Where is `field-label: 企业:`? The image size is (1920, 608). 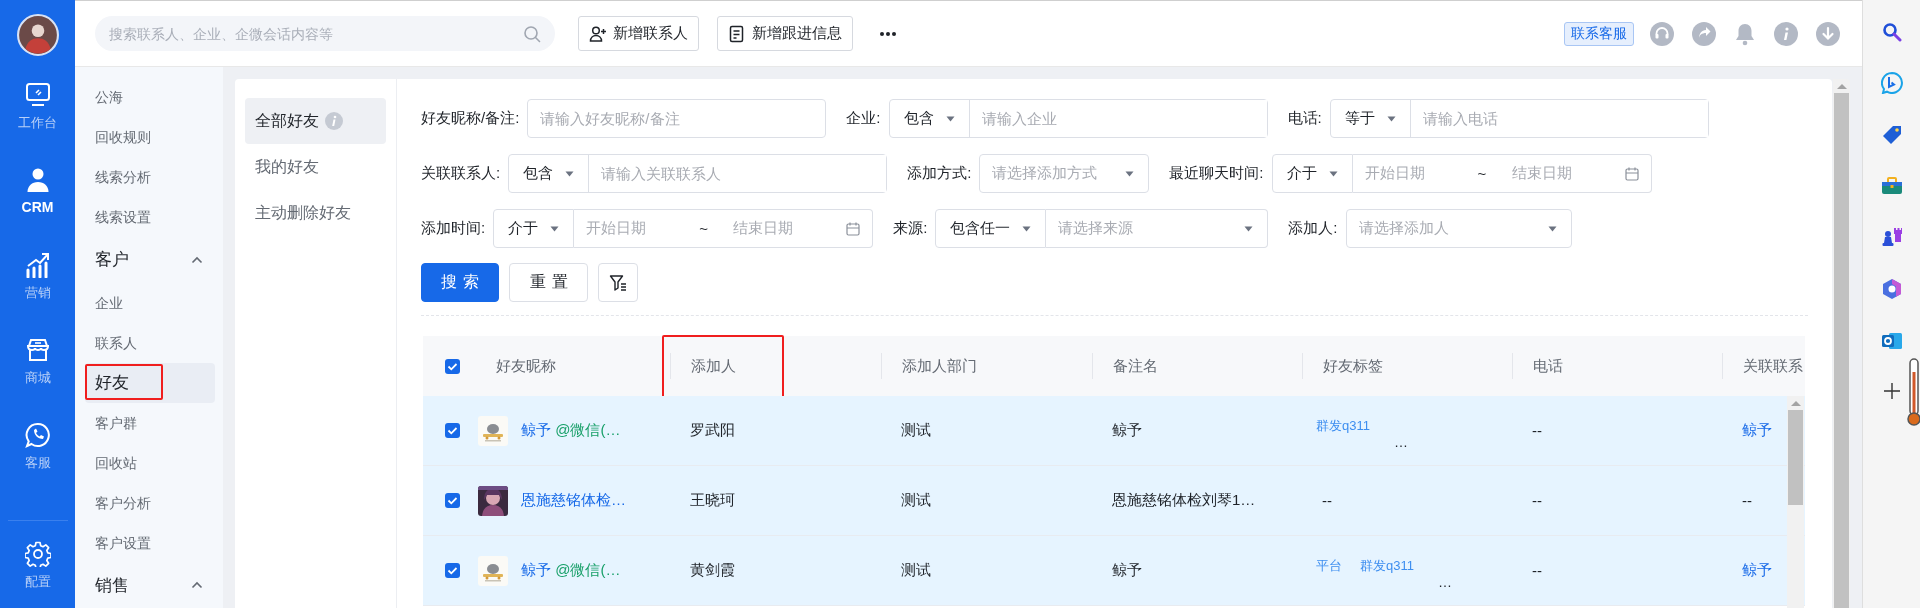 field-label: 企业: is located at coordinates (863, 118).